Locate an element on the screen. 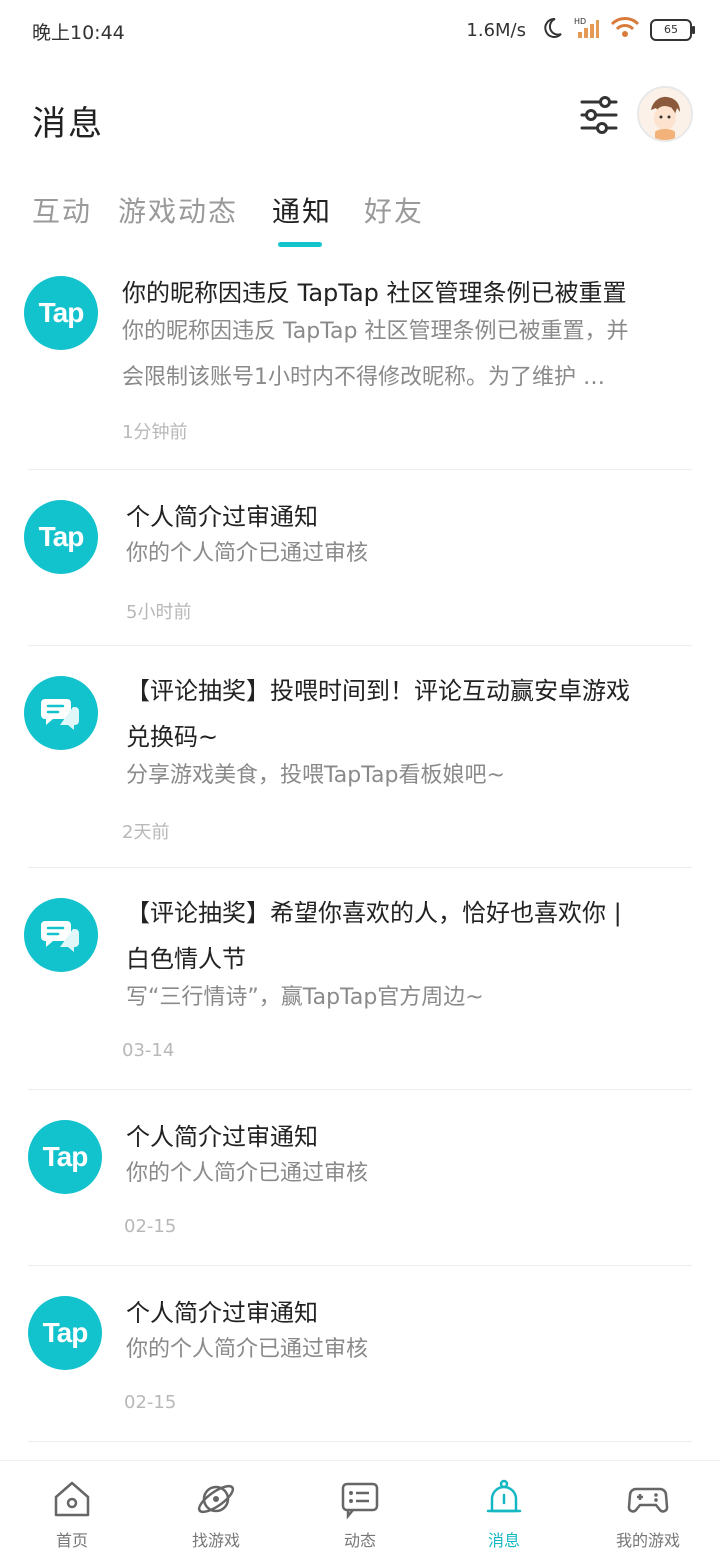 The height and width of the screenshot is (1561, 720). nav-home: 首页 is located at coordinates (72, 1511).